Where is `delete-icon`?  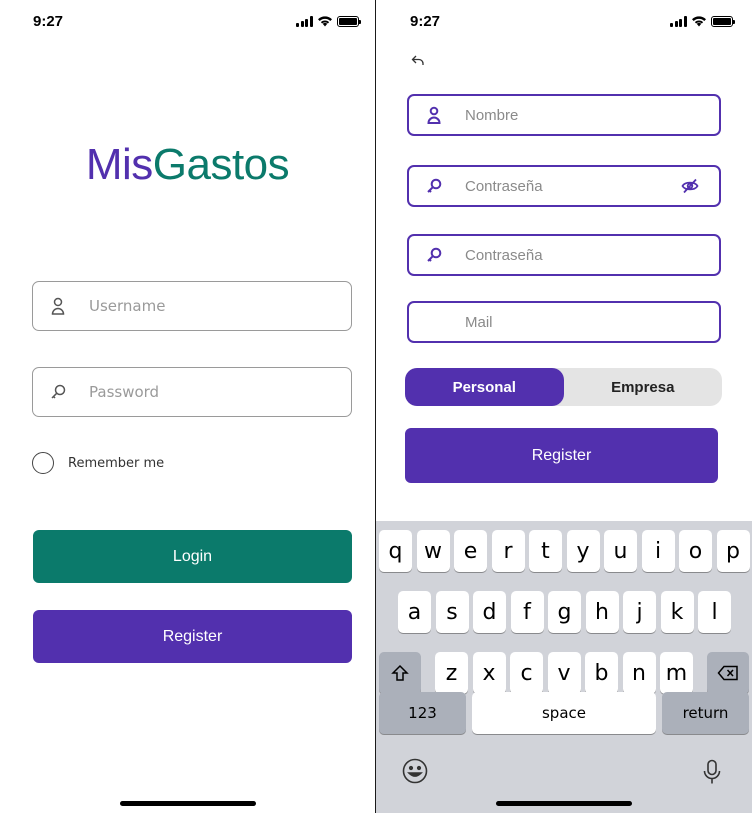 delete-icon is located at coordinates (727, 673).